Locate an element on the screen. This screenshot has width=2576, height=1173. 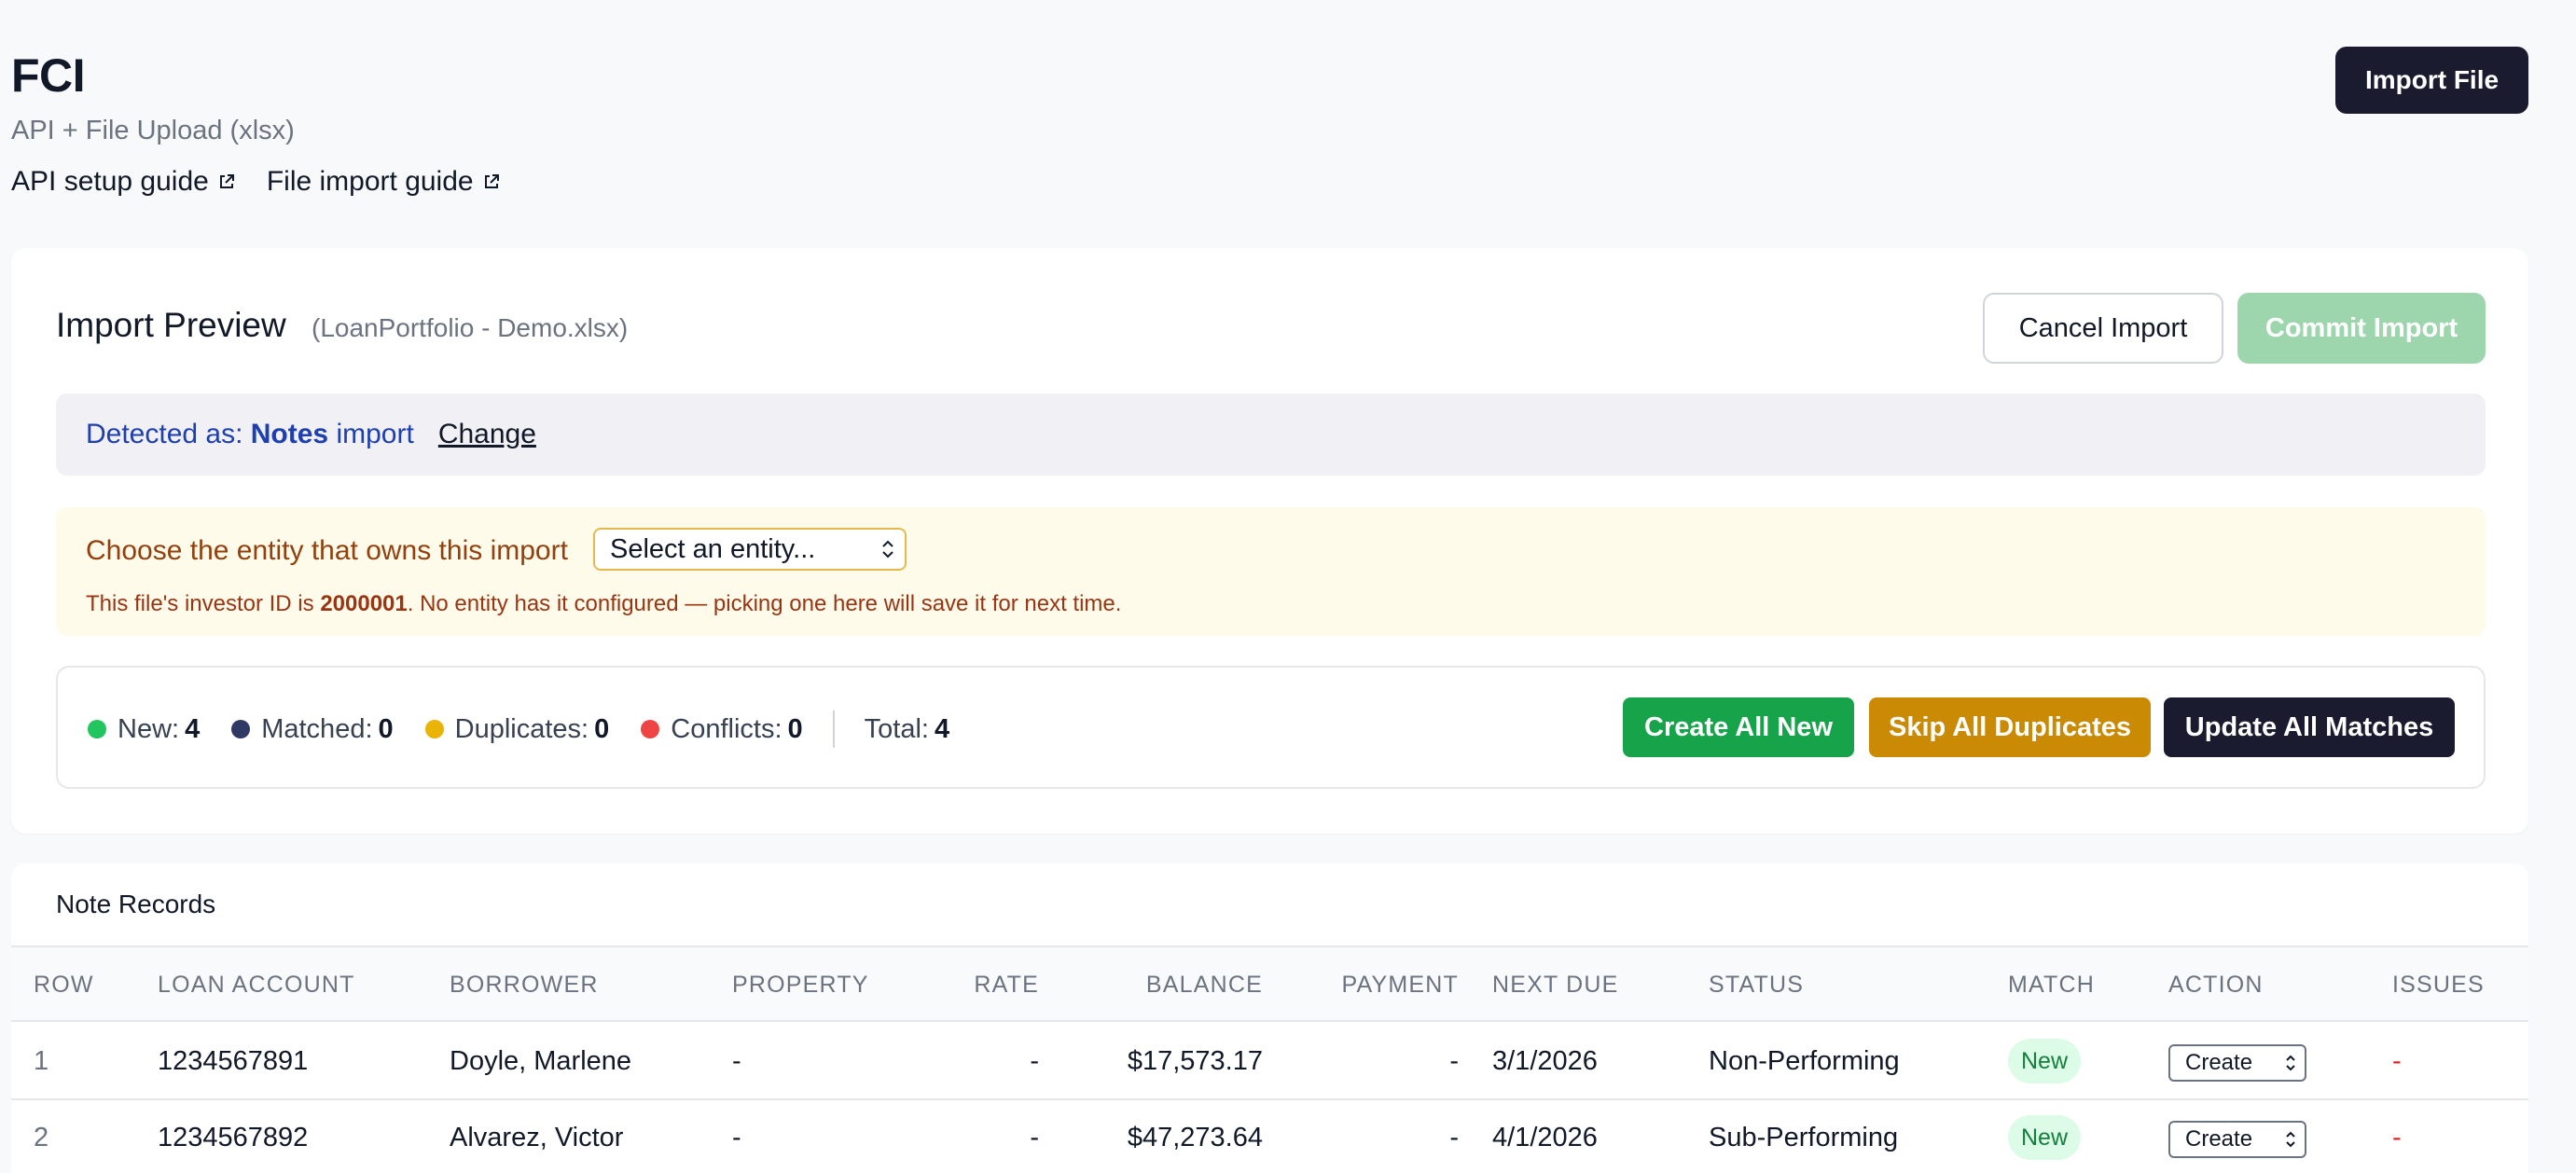
cell-next-due: 3/1/2026 is located at coordinates (1545, 1061).